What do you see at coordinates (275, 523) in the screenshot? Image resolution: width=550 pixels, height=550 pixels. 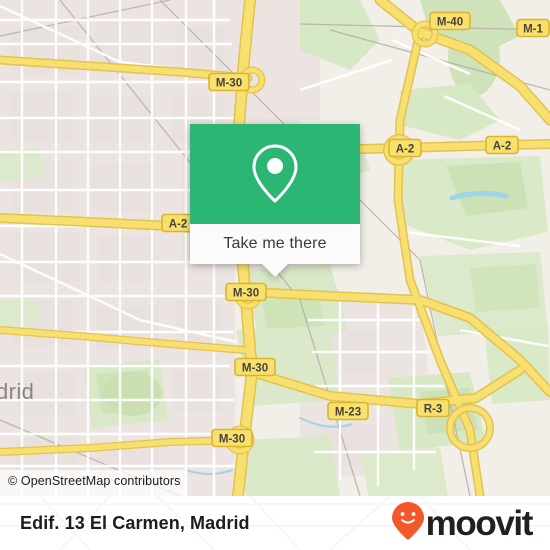 I see `bottom-info-bar: Edif. 13 El Carmen, Madrid moovit` at bounding box center [275, 523].